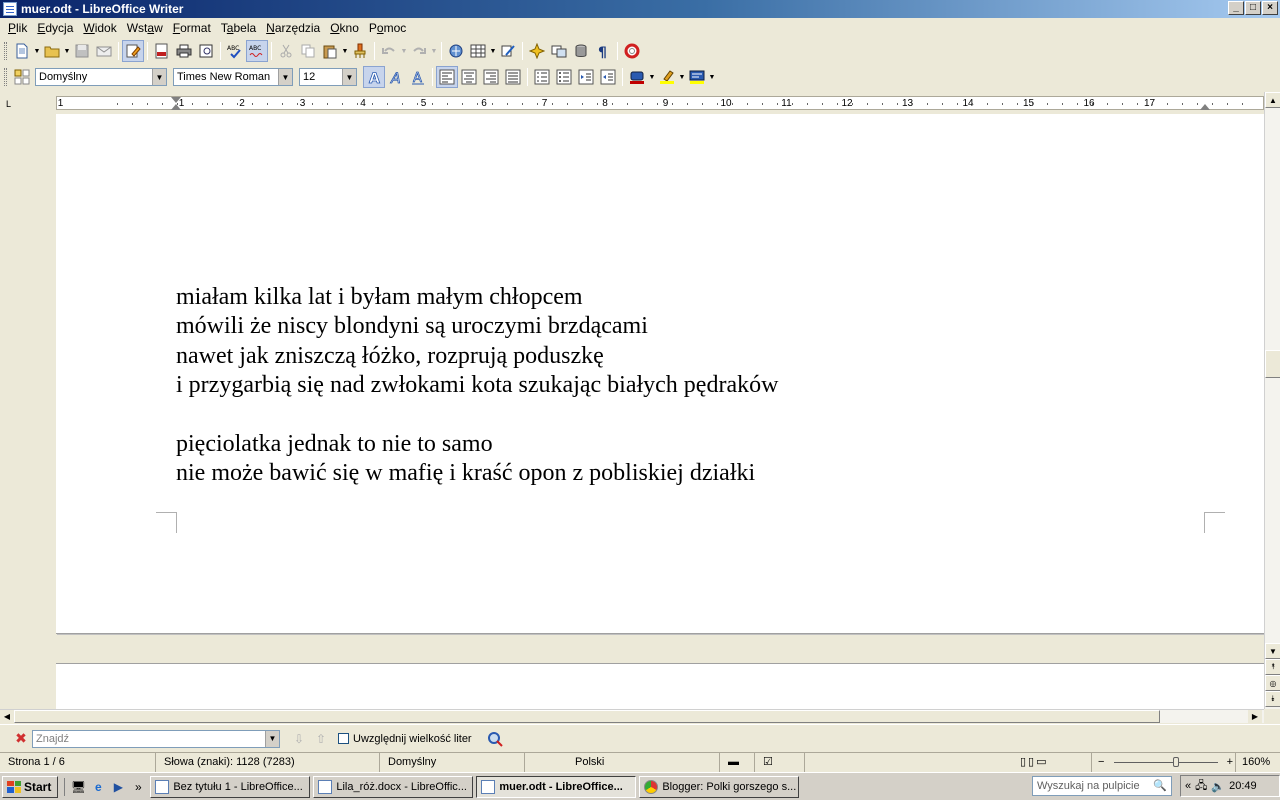 The image size is (1280, 800). I want to click on paragraph-style-select: Domyślny ▼, so click(101, 77).